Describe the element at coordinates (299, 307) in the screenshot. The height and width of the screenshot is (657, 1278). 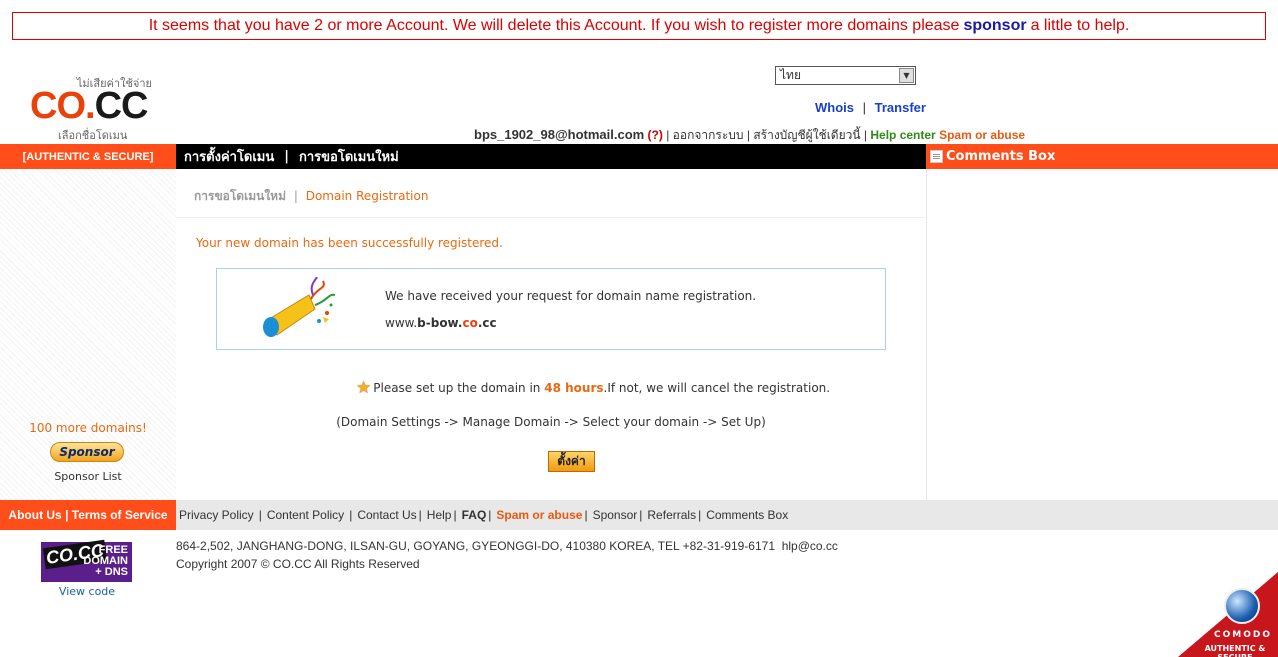
I see `party-popper-icon` at that location.